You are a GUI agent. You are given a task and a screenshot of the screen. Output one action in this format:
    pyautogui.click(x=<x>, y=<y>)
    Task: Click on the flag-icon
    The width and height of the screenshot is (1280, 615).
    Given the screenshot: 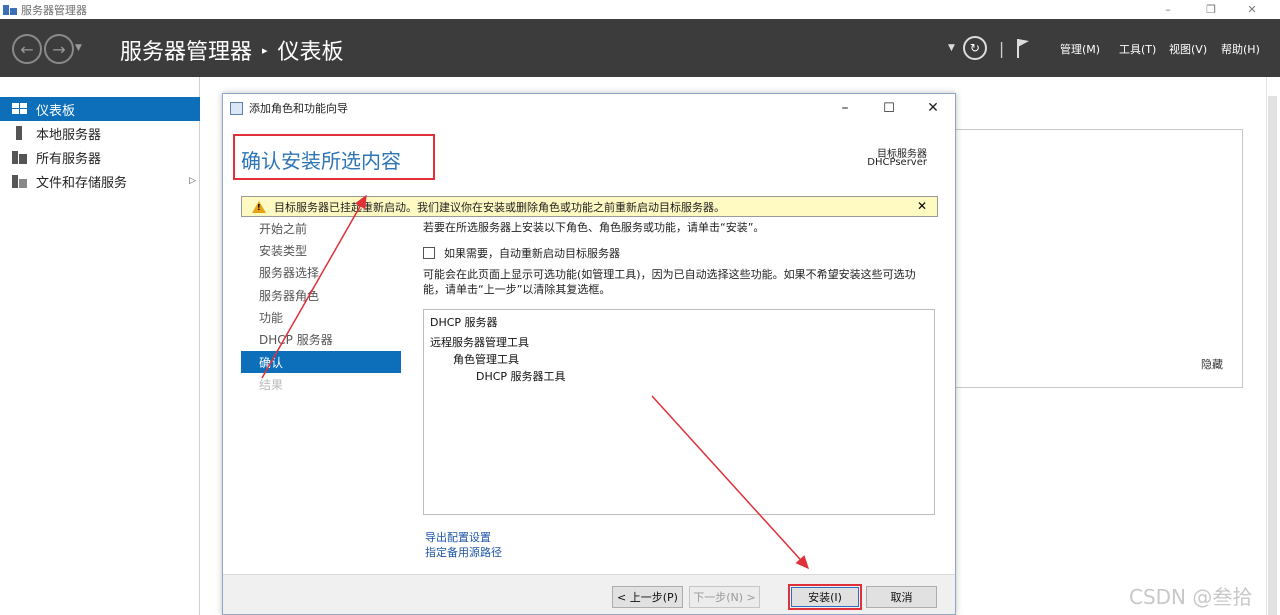 What is the action you would take?
    pyautogui.click(x=1023, y=48)
    